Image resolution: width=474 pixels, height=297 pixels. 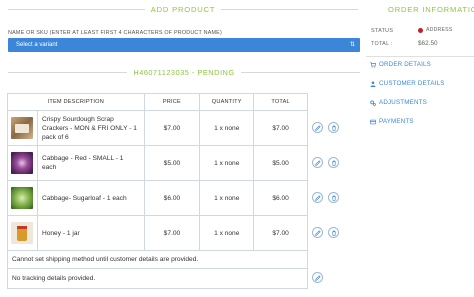 What do you see at coordinates (227, 102) in the screenshot?
I see `column-header-quantity: QUANTITY` at bounding box center [227, 102].